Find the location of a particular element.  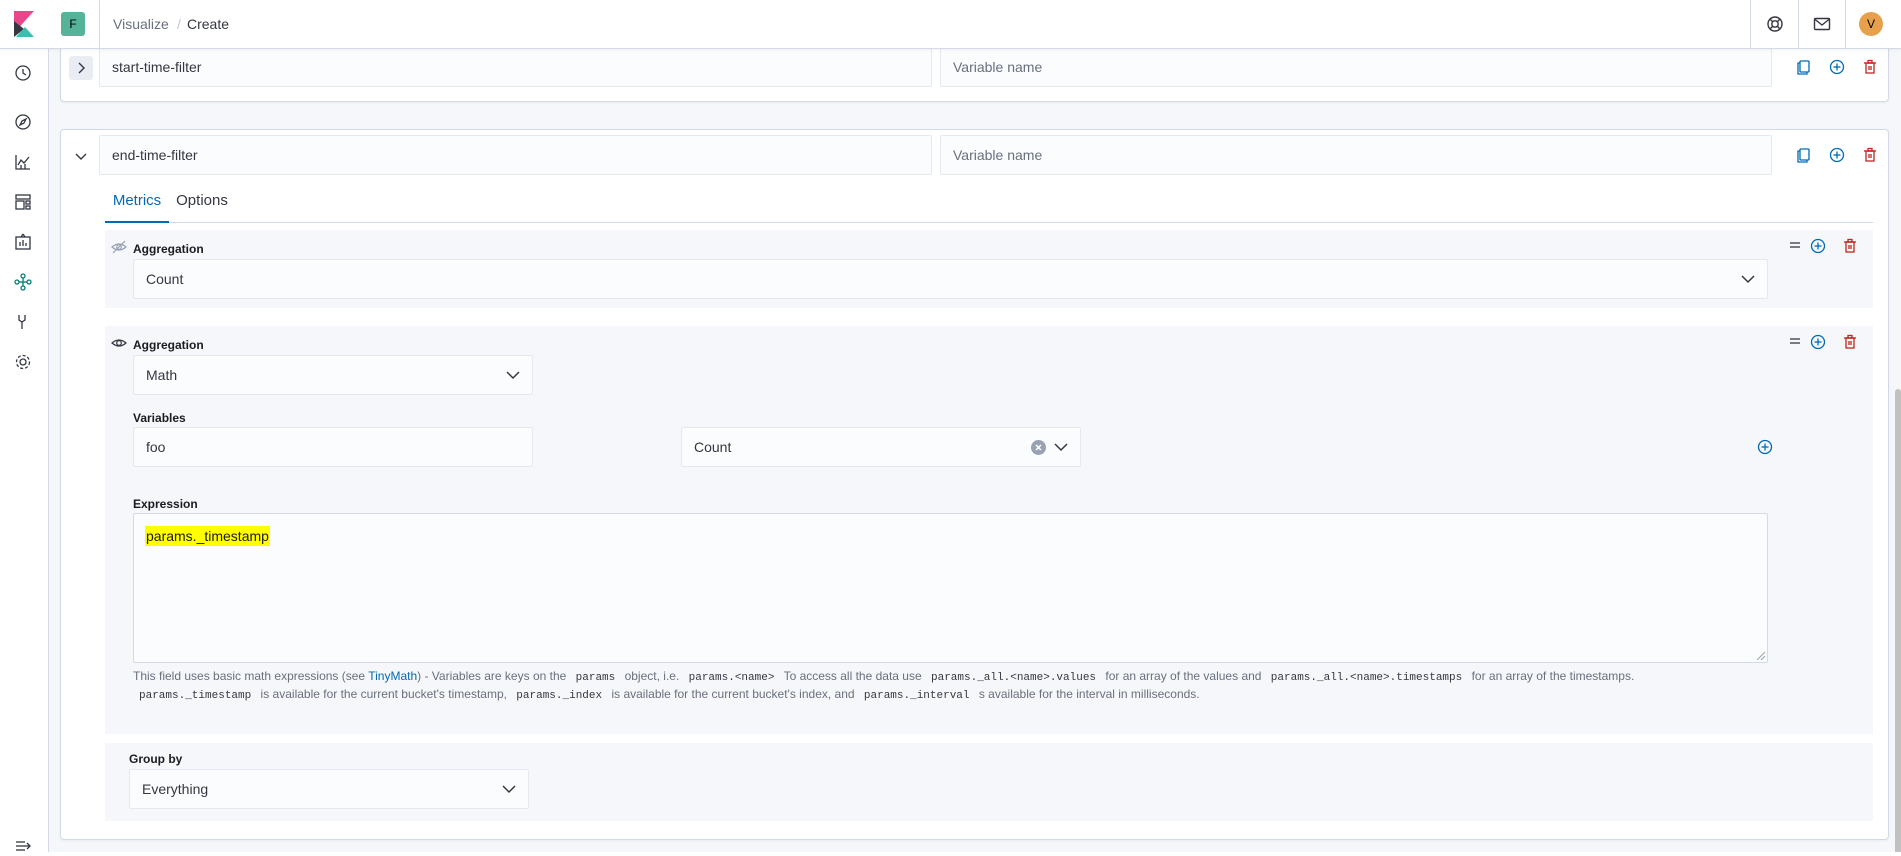

help-text: To access all the data use is located at coordinates (852, 676).